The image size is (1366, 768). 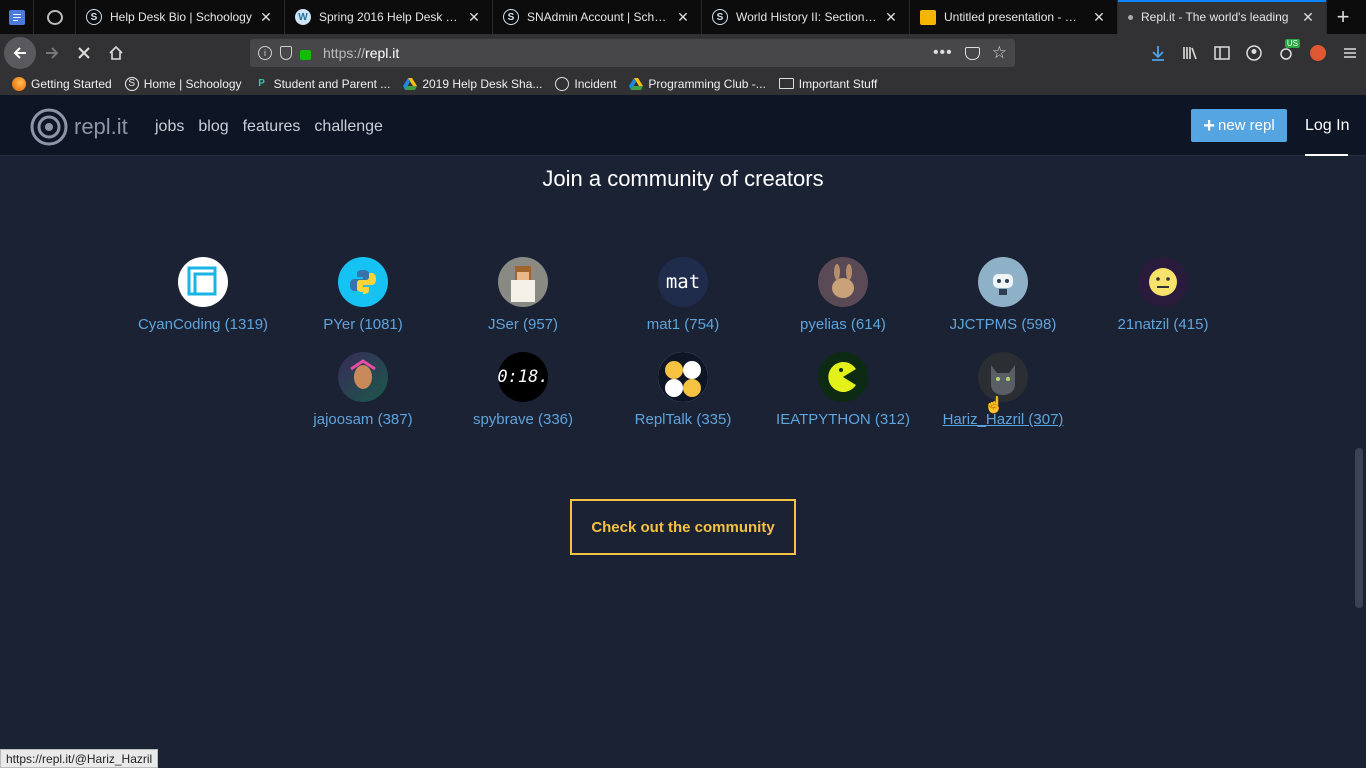 What do you see at coordinates (52, 53) in the screenshot?
I see `forward-button` at bounding box center [52, 53].